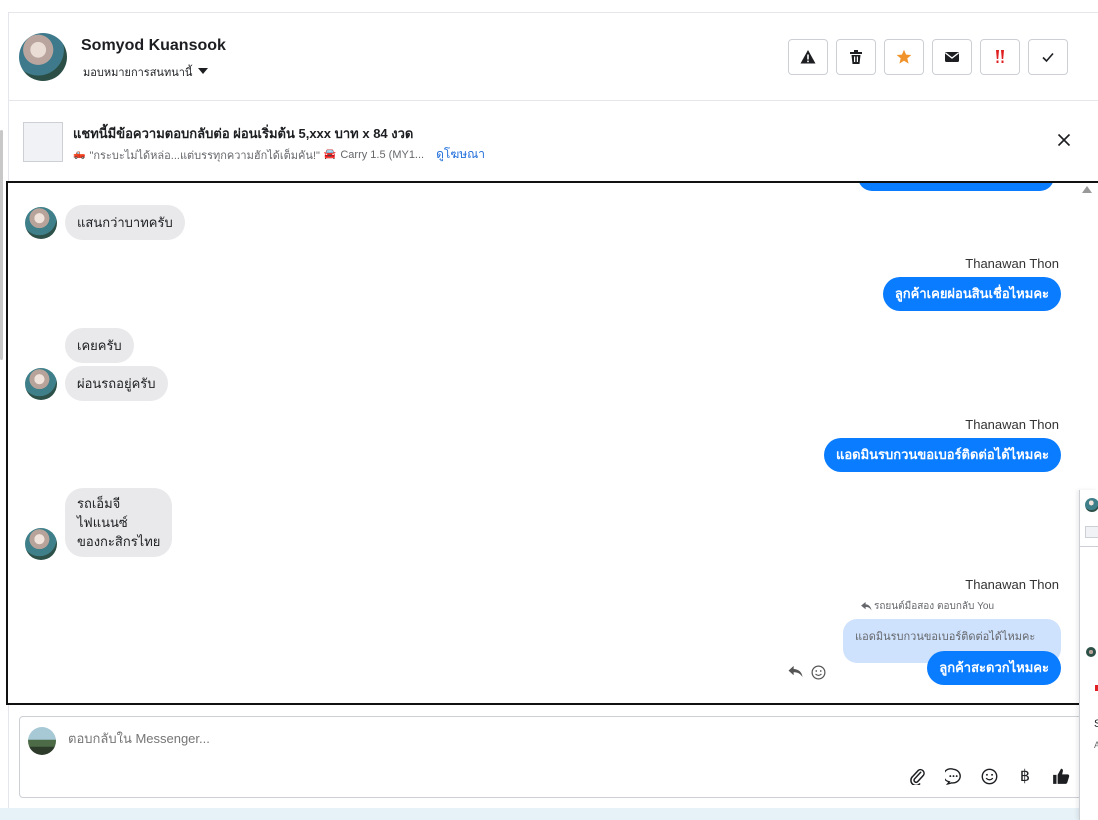 The width and height of the screenshot is (1098, 820). What do you see at coordinates (203, 70) in the screenshot?
I see `chevron-down-icon` at bounding box center [203, 70].